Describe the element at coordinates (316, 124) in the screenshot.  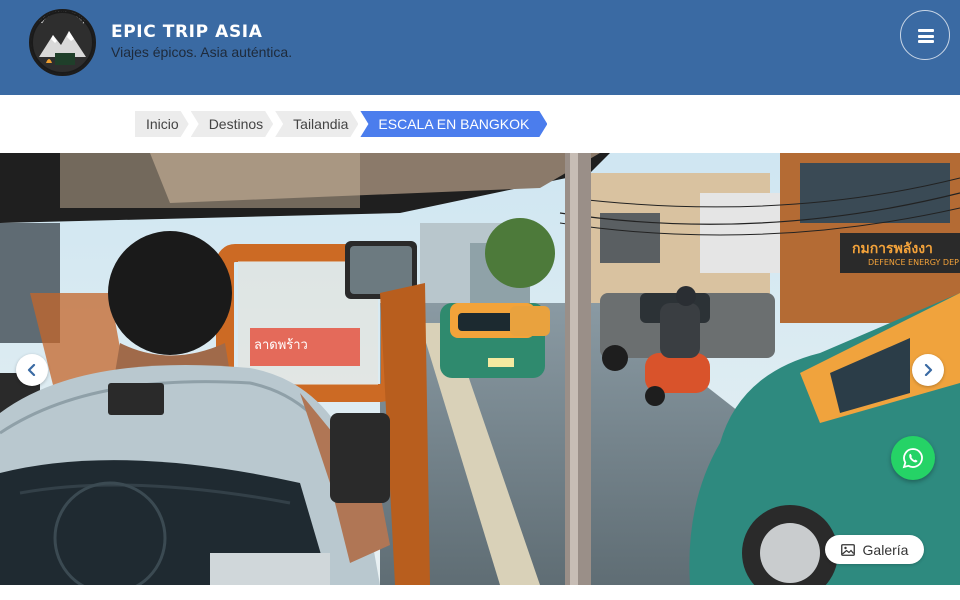
I see `breadcrumb-item-tailandia: Tailandia` at that location.